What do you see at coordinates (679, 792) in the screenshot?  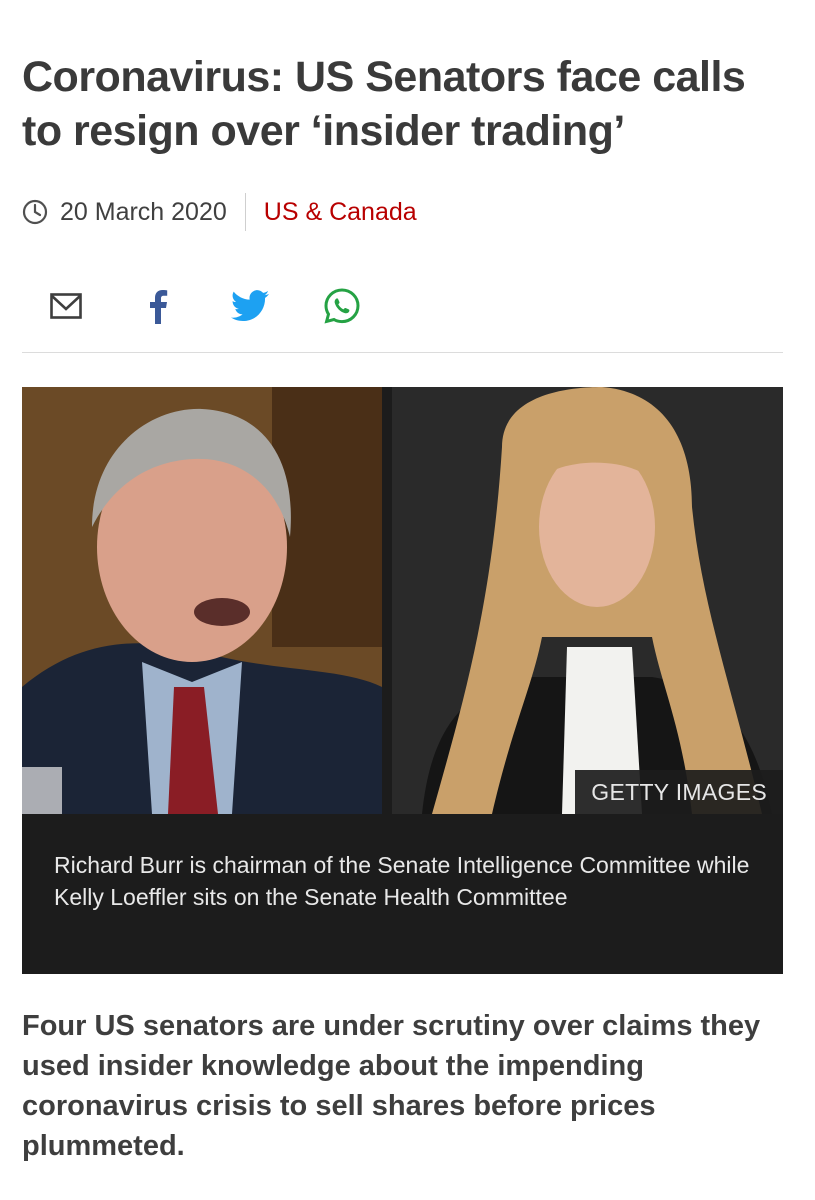 I see `image-credit: GETTY IMAGES` at bounding box center [679, 792].